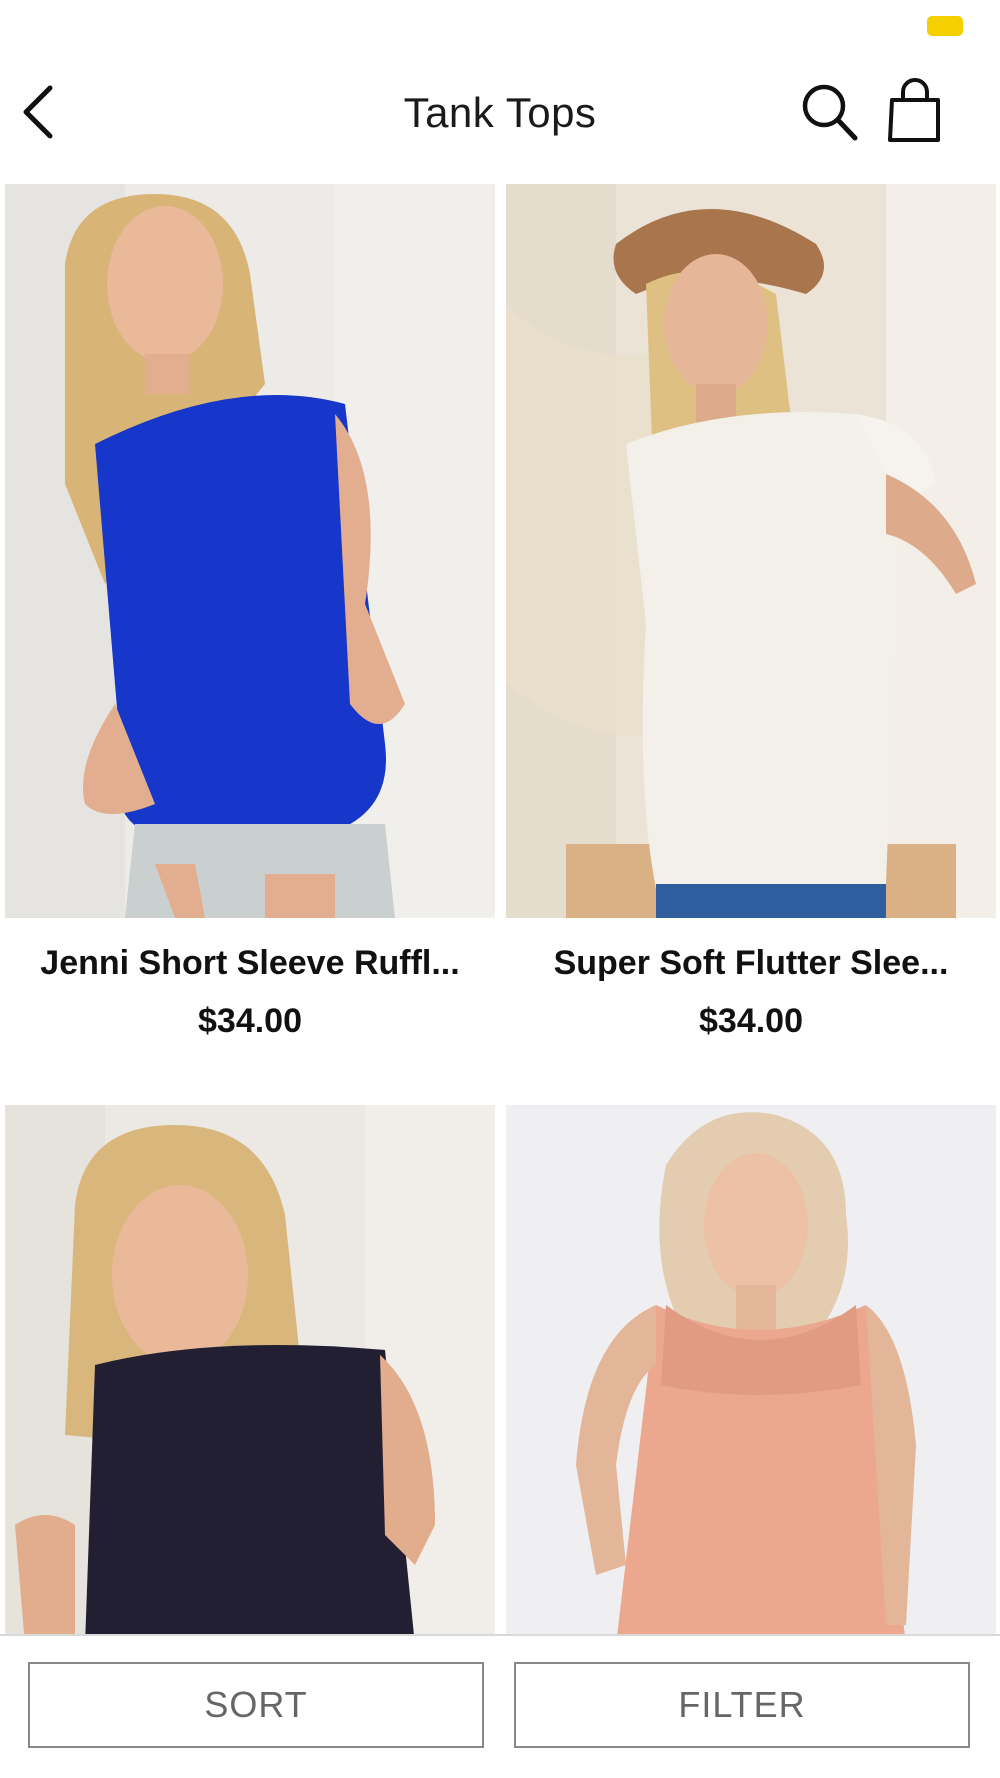  Describe the element at coordinates (500, 1706) in the screenshot. I see `bottom-action-bar: SORT FILTER` at that location.